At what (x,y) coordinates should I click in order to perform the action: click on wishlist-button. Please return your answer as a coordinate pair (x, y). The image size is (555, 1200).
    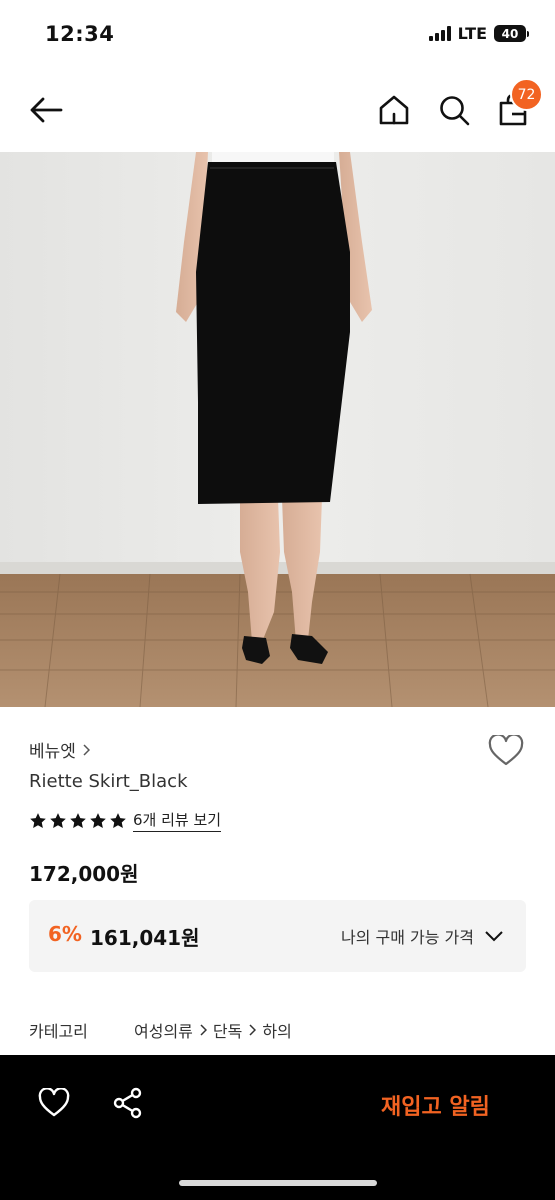
    Looking at the image, I should click on (506, 751).